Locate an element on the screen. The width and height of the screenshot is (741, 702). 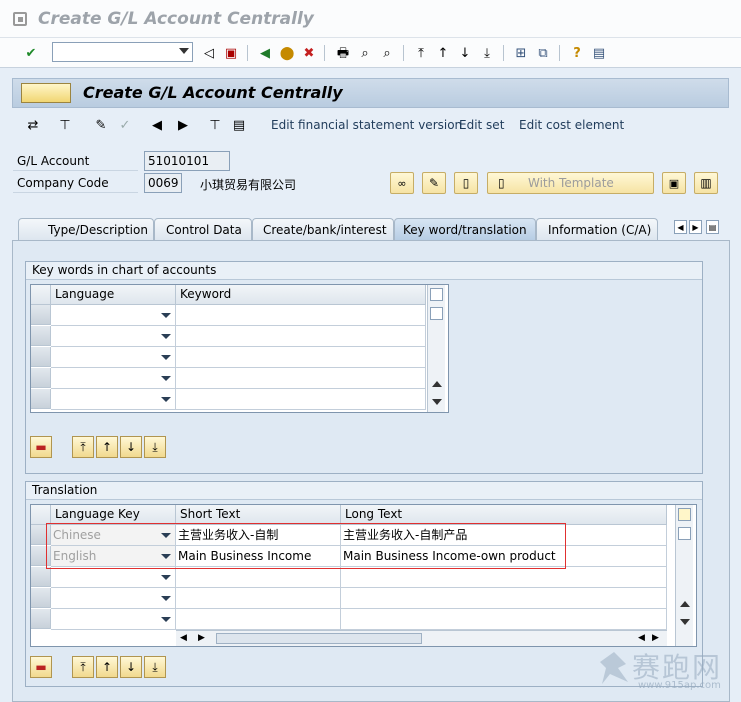
company-code-field: 0069 is located at coordinates (163, 183).